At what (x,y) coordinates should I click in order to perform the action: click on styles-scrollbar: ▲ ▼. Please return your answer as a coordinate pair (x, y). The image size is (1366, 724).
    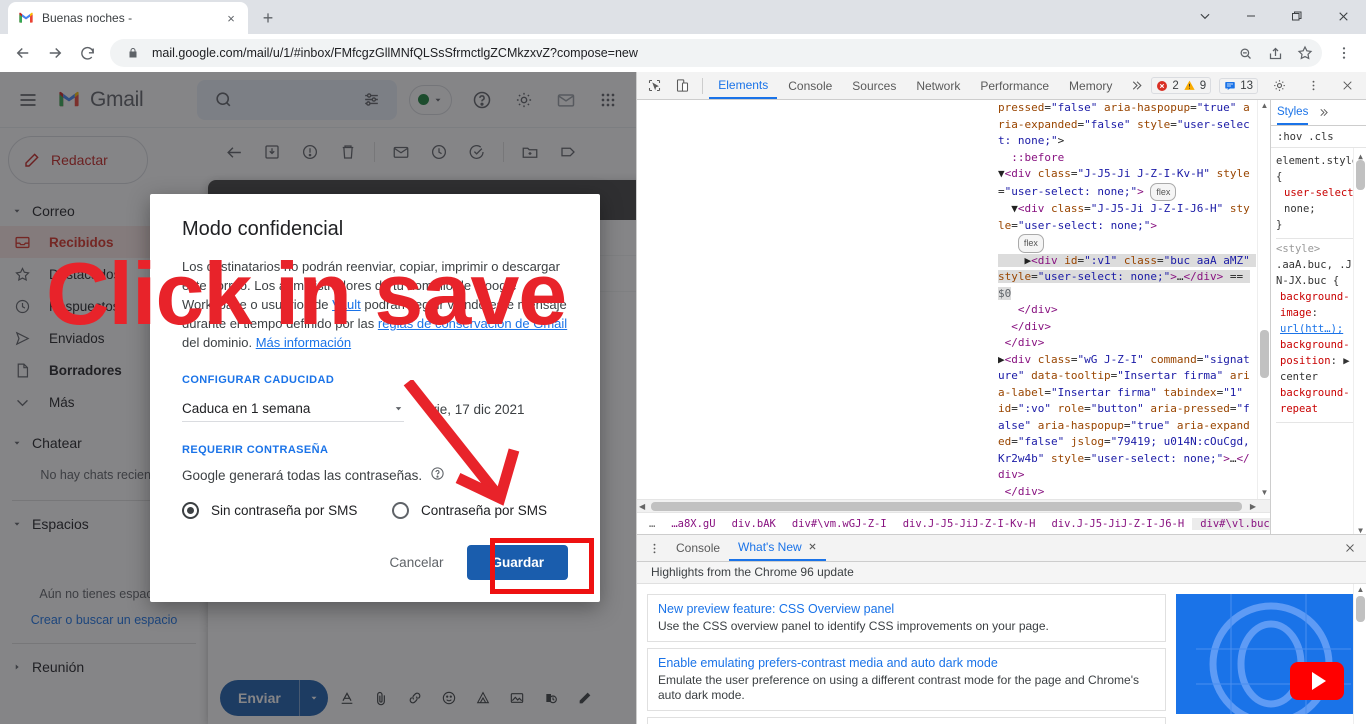
    Looking at the image, I should click on (1359, 341).